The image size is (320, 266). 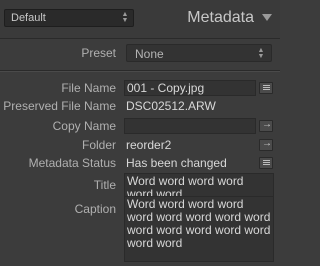 I want to click on file-name-label: File Name, so click(x=88, y=88).